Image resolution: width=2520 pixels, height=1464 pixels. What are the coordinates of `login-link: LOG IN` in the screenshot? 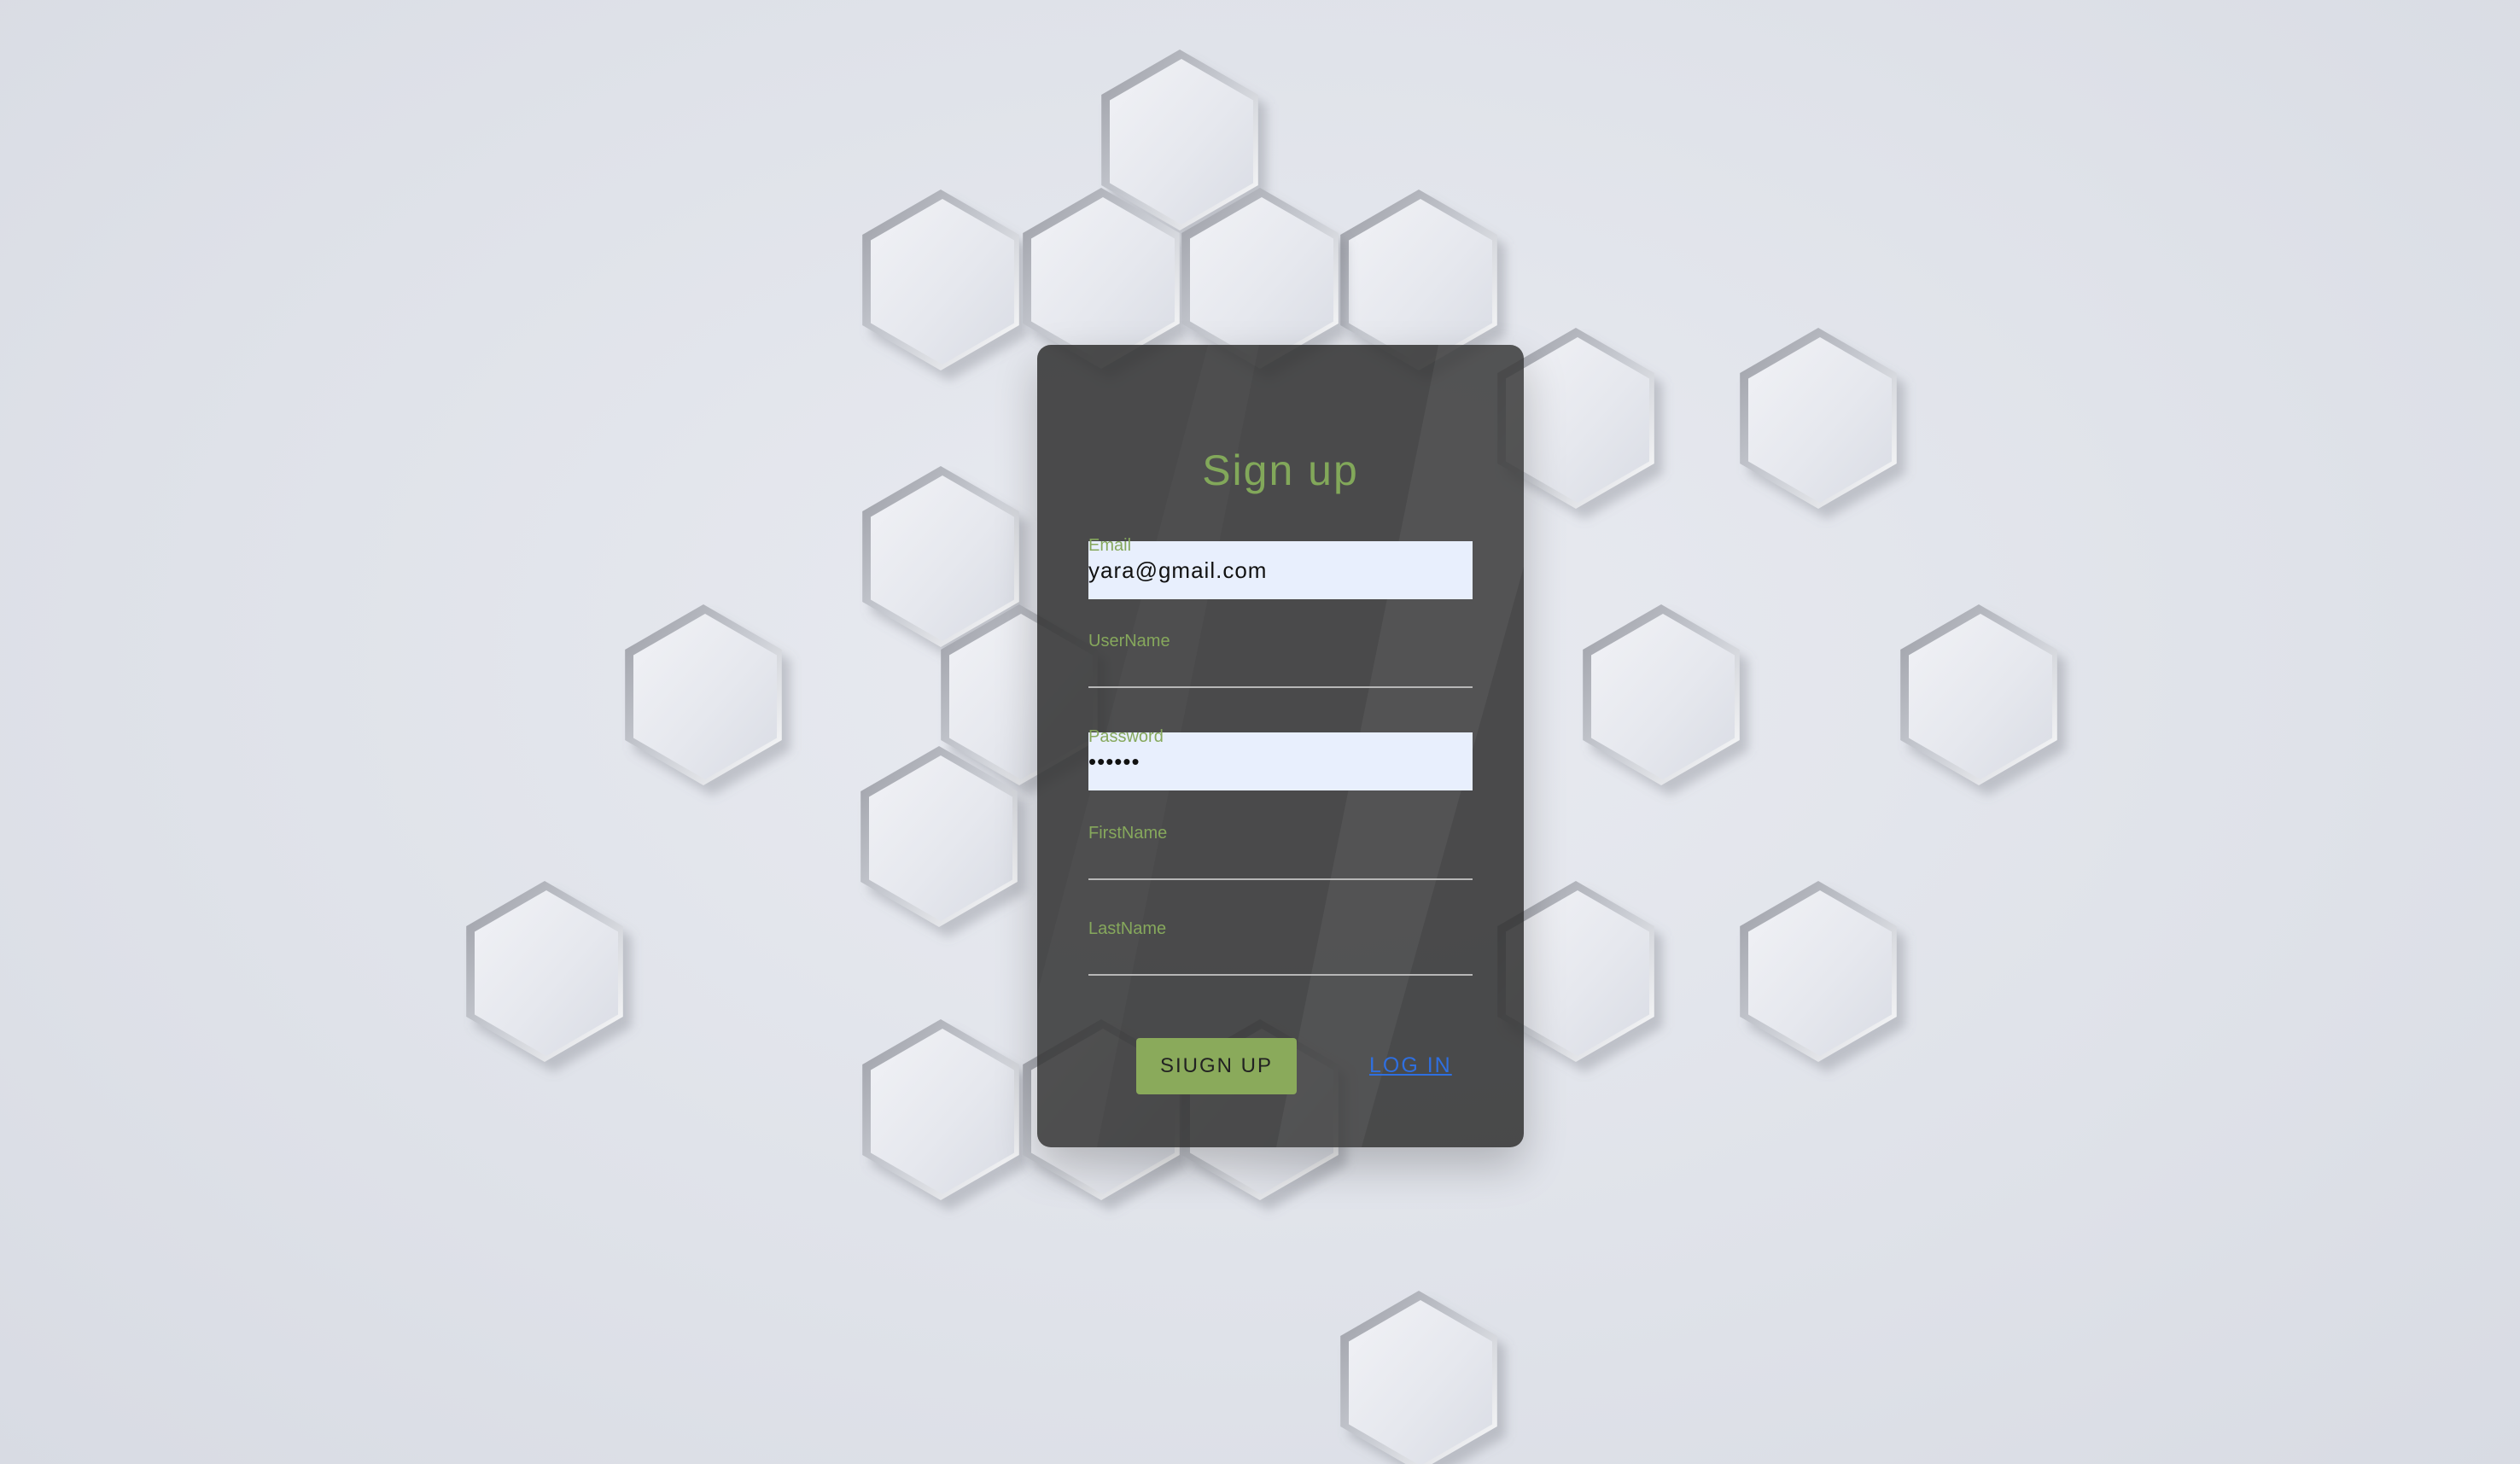 It's located at (1411, 1065).